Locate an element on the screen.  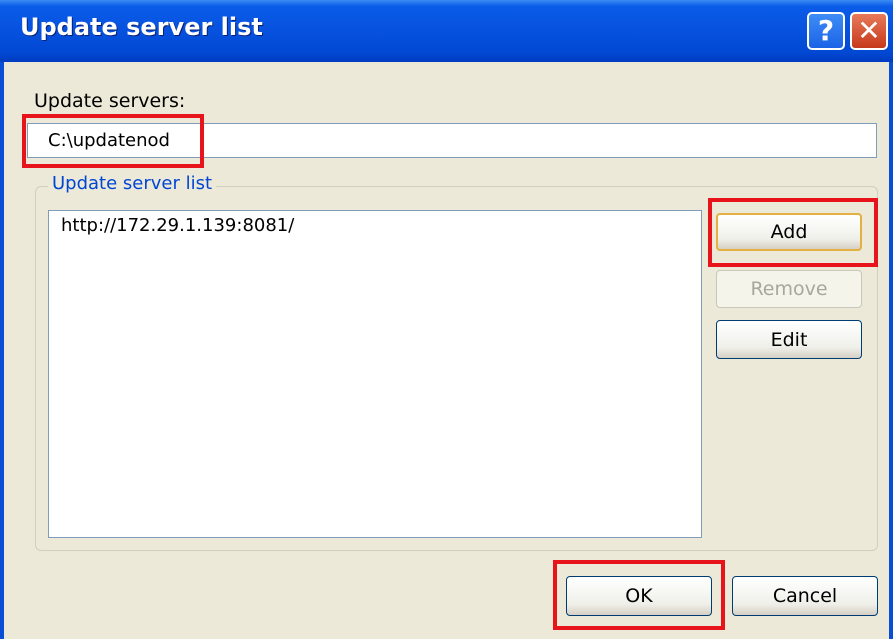
help-icon: ? is located at coordinates (826, 30).